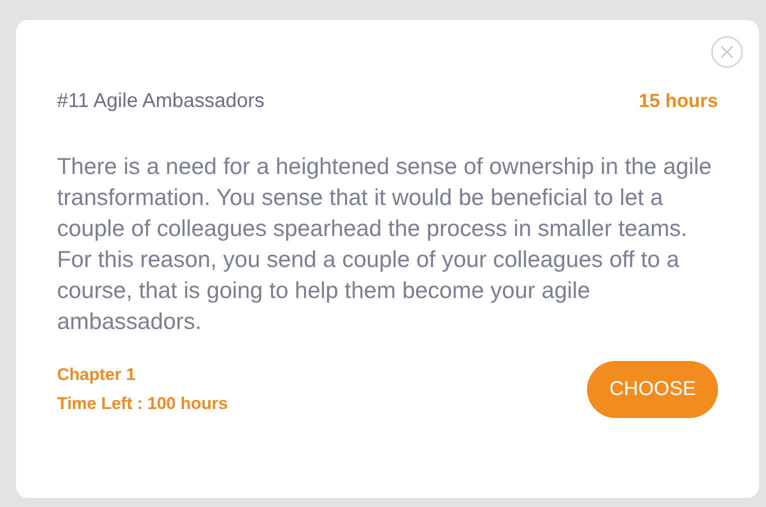 This screenshot has height=507, width=766. Describe the element at coordinates (652, 389) in the screenshot. I see `choose-button: CHOOSE` at that location.